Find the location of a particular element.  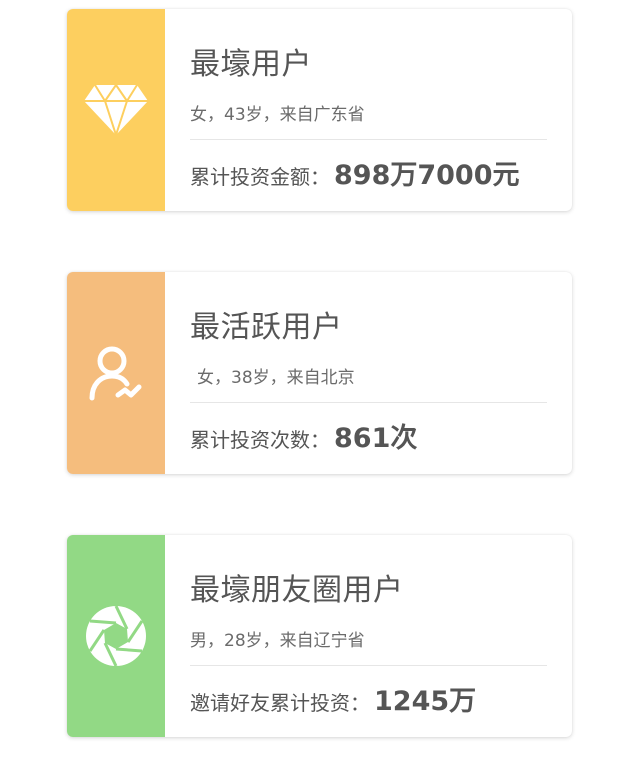

stat-value: 861次 is located at coordinates (376, 438).